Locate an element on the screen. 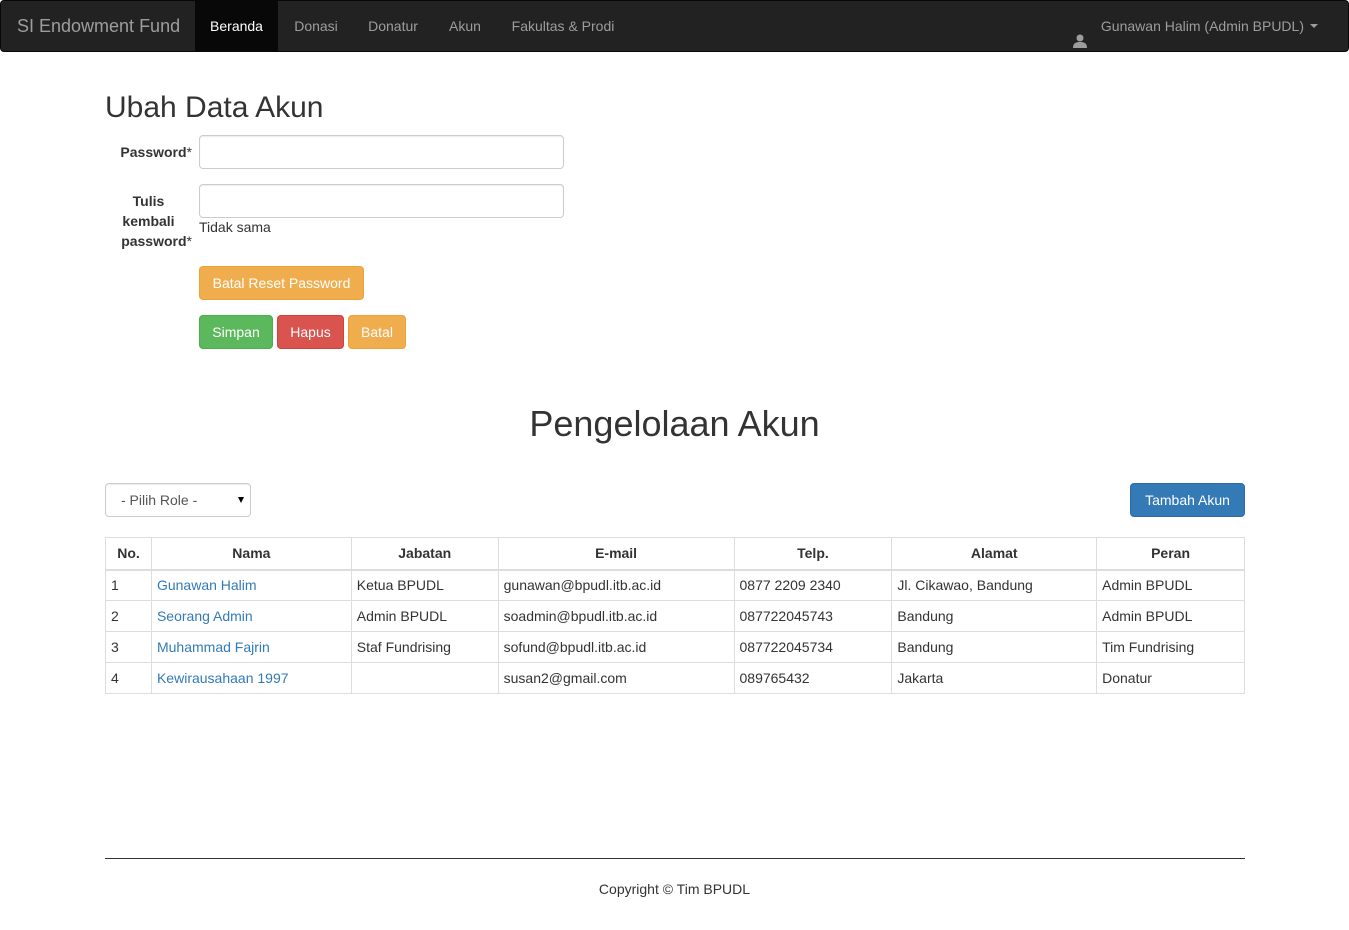 The width and height of the screenshot is (1349, 930). password-input is located at coordinates (381, 152).